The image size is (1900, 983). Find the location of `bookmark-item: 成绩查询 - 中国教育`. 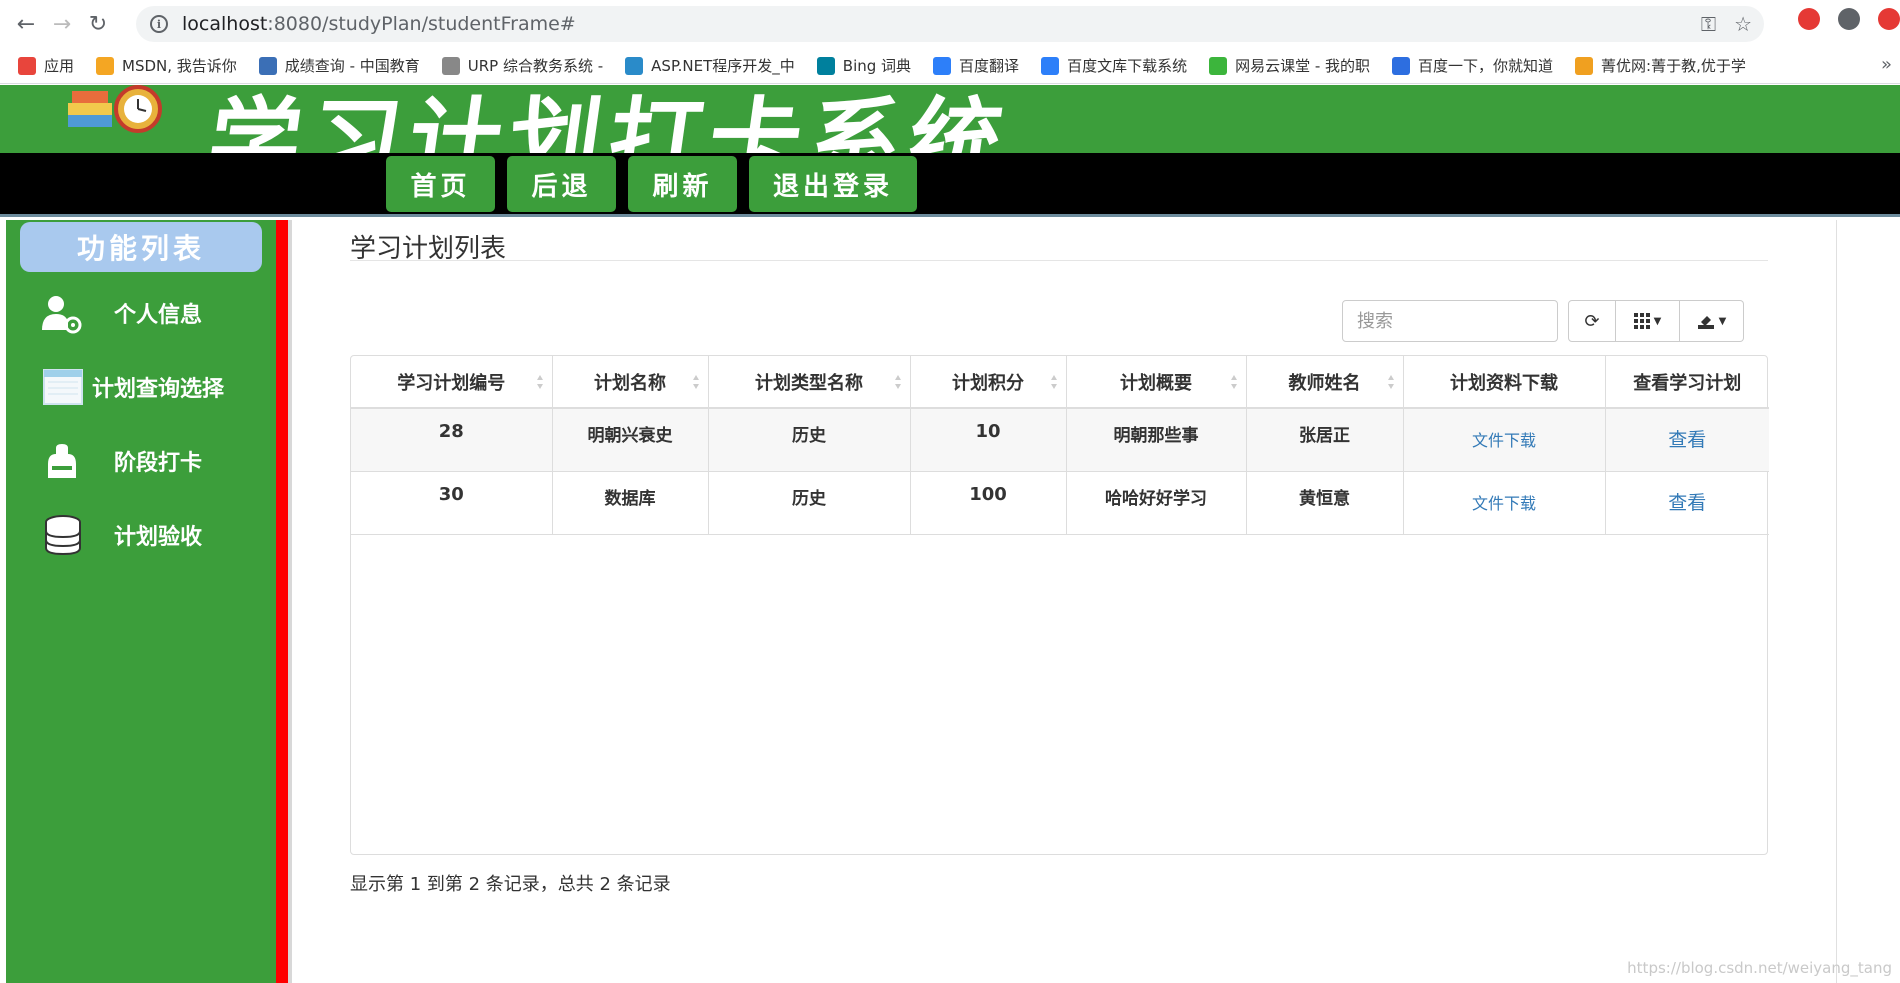

bookmark-item: 成绩查询 - 中国教育 is located at coordinates (339, 65).